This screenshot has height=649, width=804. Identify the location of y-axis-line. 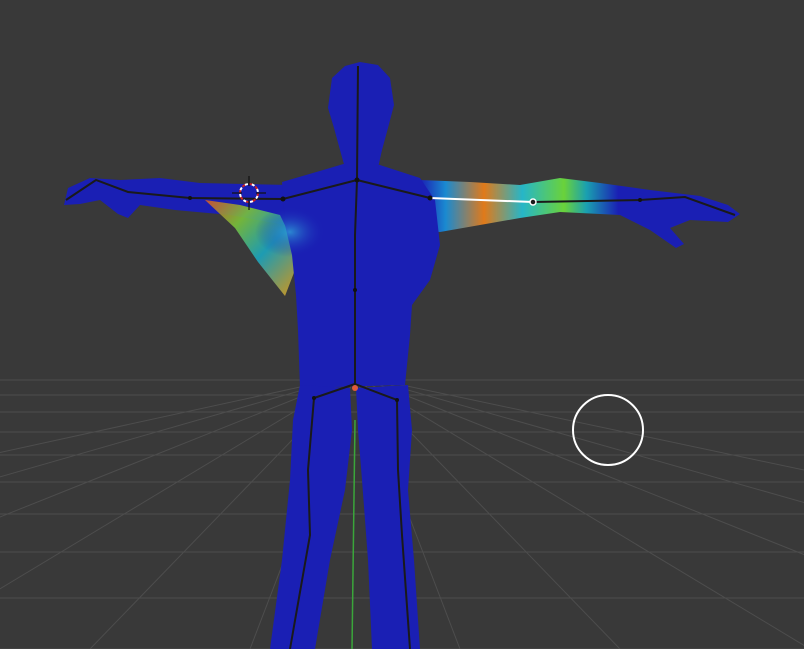
(353, 534).